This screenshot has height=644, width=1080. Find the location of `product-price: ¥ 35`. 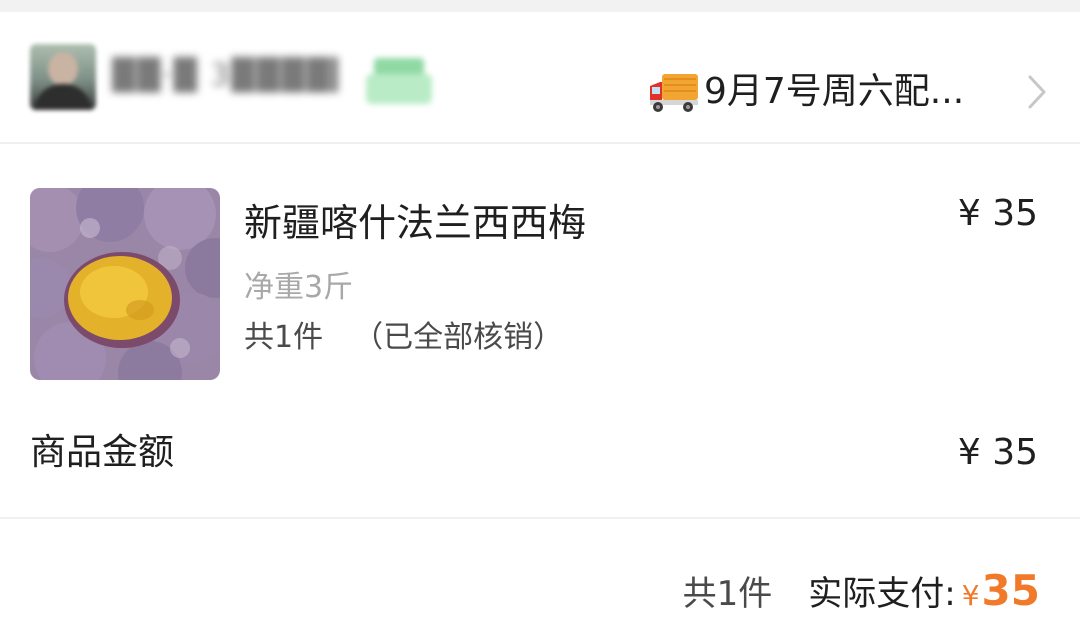

product-price: ¥ 35 is located at coordinates (997, 213).